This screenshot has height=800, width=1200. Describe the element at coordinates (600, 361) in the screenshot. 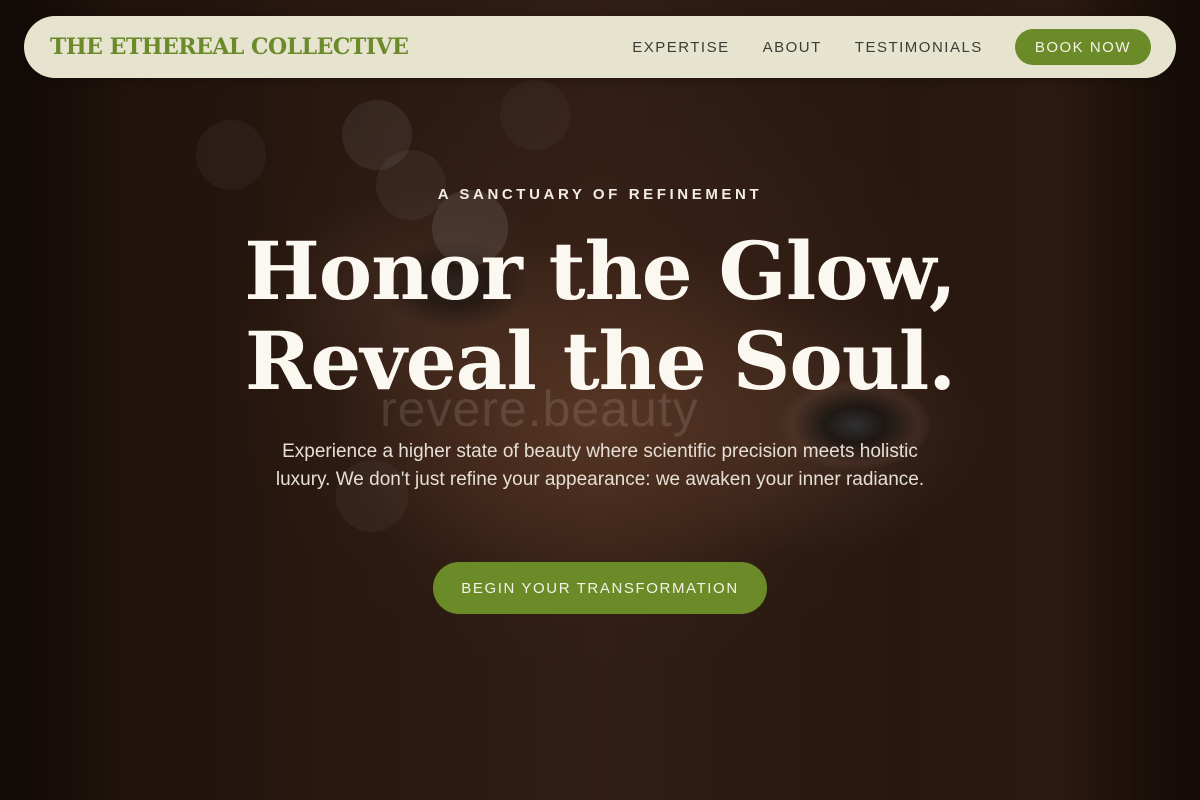

I see `hero-headline-line-2: Reveal the Soul.` at that location.